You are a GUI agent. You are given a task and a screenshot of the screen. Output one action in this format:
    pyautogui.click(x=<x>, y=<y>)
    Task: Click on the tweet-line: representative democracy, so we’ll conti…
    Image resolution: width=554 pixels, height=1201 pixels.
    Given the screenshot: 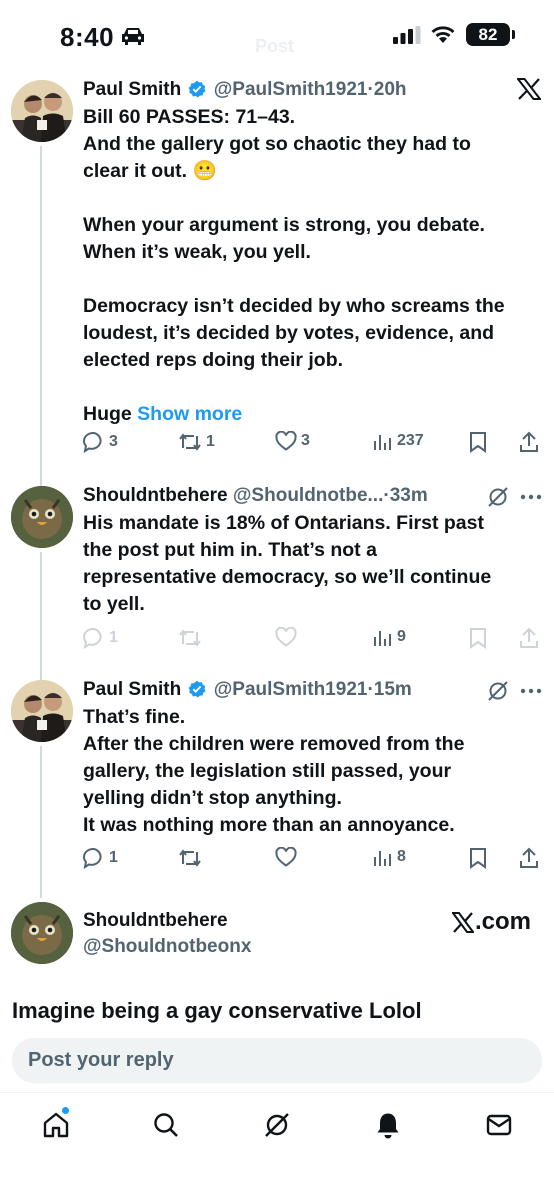 What is the action you would take?
    pyautogui.click(x=287, y=577)
    